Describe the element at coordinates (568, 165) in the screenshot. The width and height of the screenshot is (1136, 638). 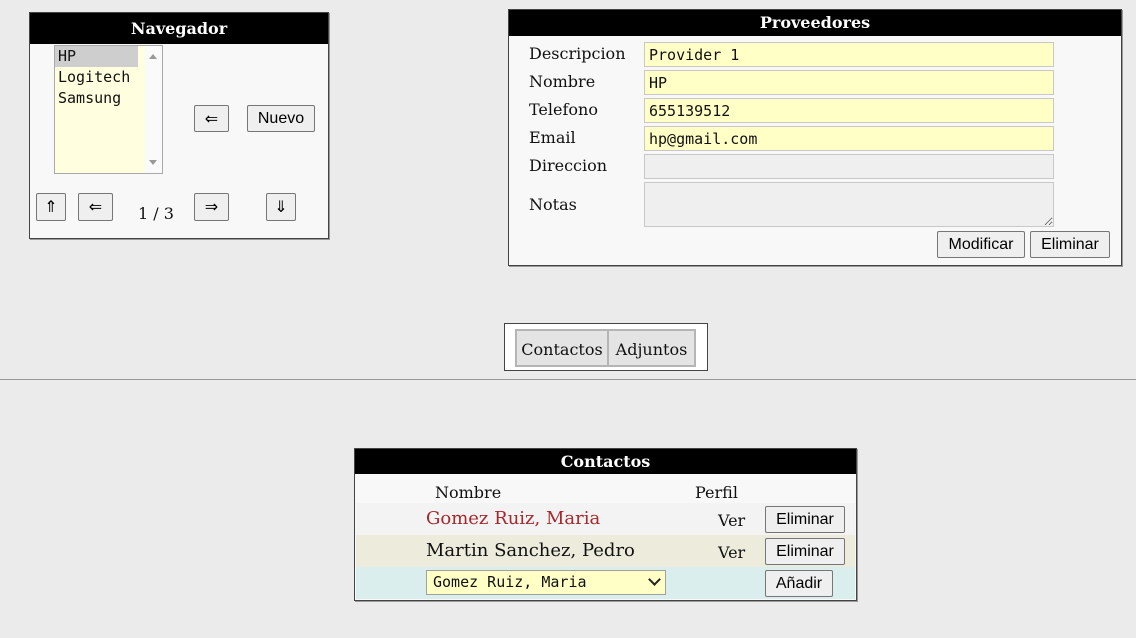
I see `direccion-label: Direccion` at that location.